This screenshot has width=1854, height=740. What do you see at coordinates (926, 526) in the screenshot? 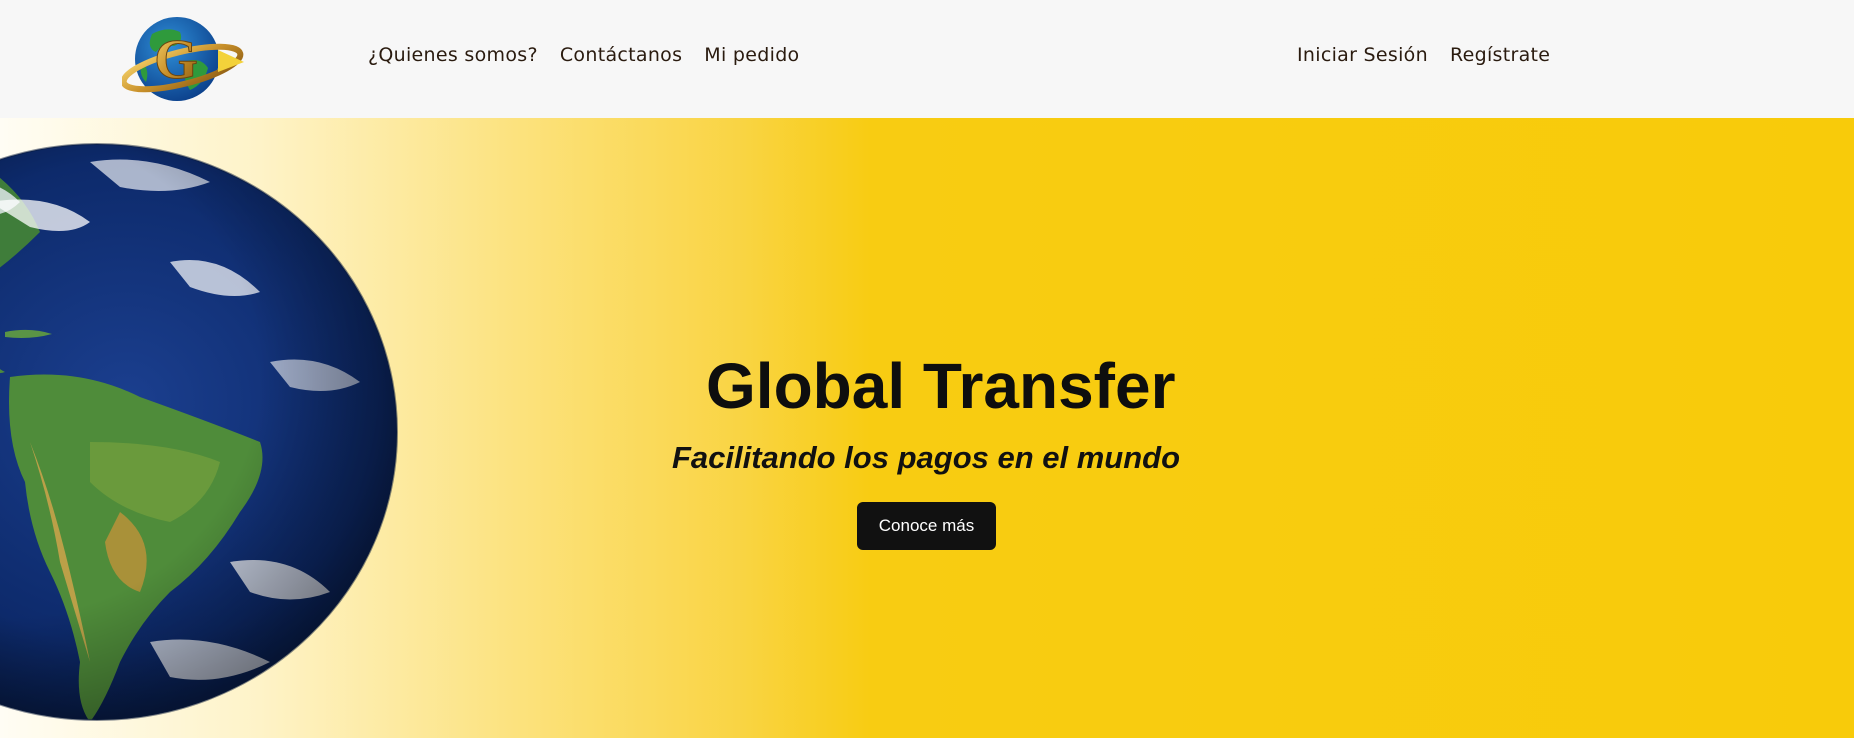
I see `learn-more-button: Conoce más` at bounding box center [926, 526].